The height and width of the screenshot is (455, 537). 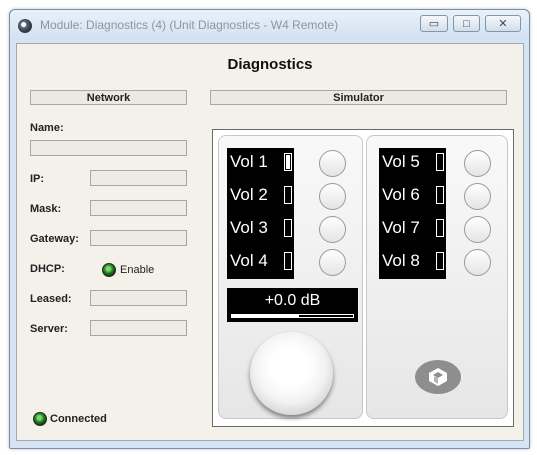 I want to click on ip-field, so click(x=138, y=178).